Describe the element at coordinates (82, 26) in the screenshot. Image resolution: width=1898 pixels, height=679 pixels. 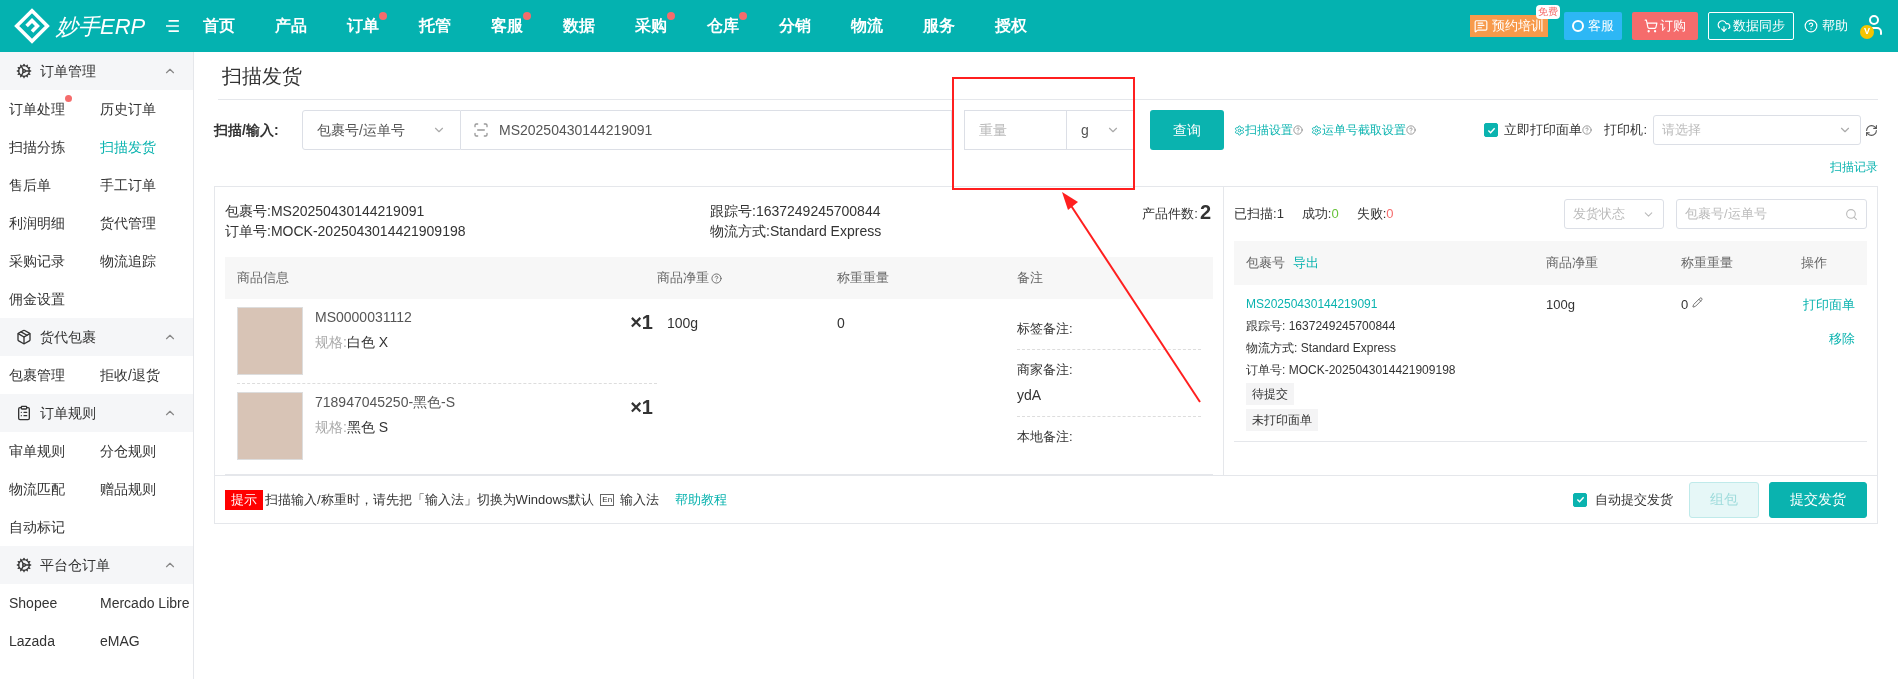
I see `logo: 妙手ERP` at that location.